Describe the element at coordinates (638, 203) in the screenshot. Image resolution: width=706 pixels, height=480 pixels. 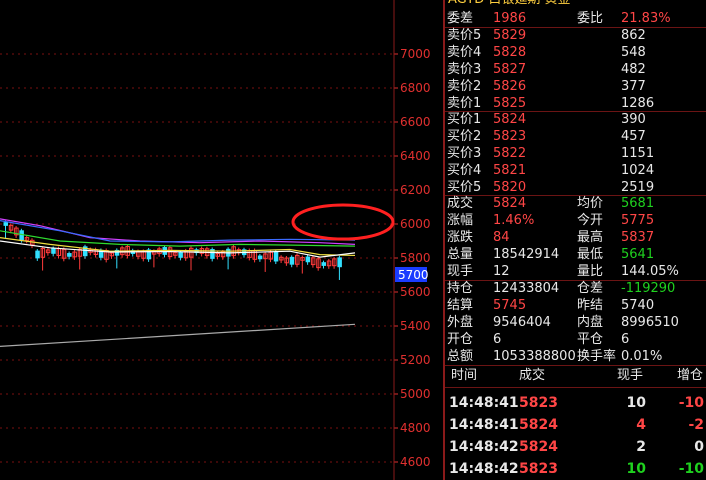
I see `stat-value: 5681` at that location.